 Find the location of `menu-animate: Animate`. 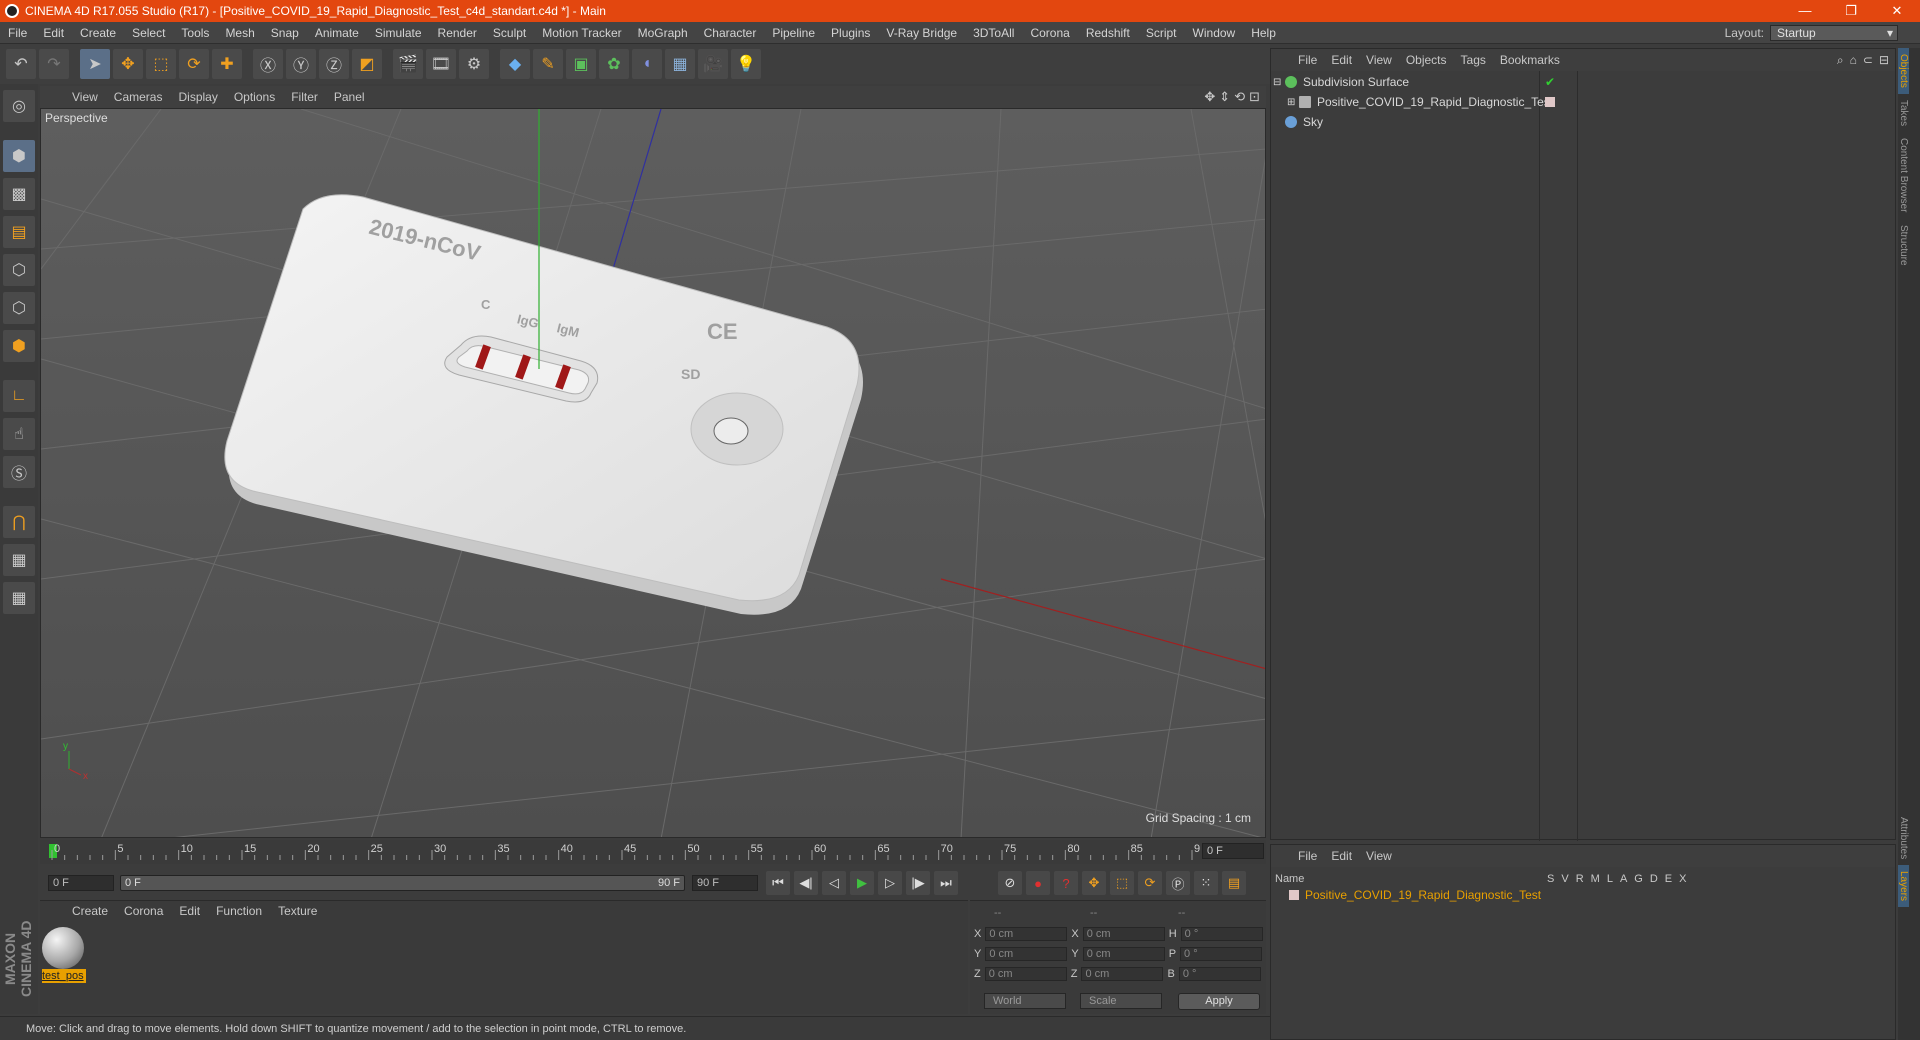

menu-animate: Animate is located at coordinates (337, 33).